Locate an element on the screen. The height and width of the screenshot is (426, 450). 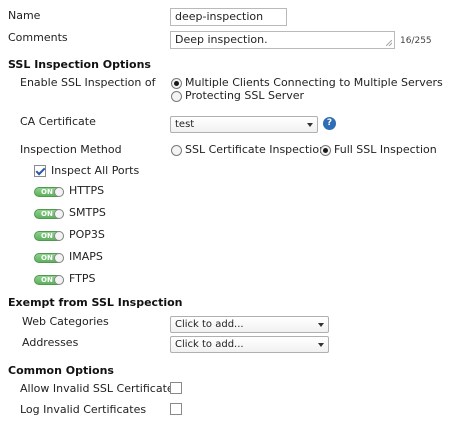
ca-certificate-label: CA Certificate is located at coordinates (58, 121).